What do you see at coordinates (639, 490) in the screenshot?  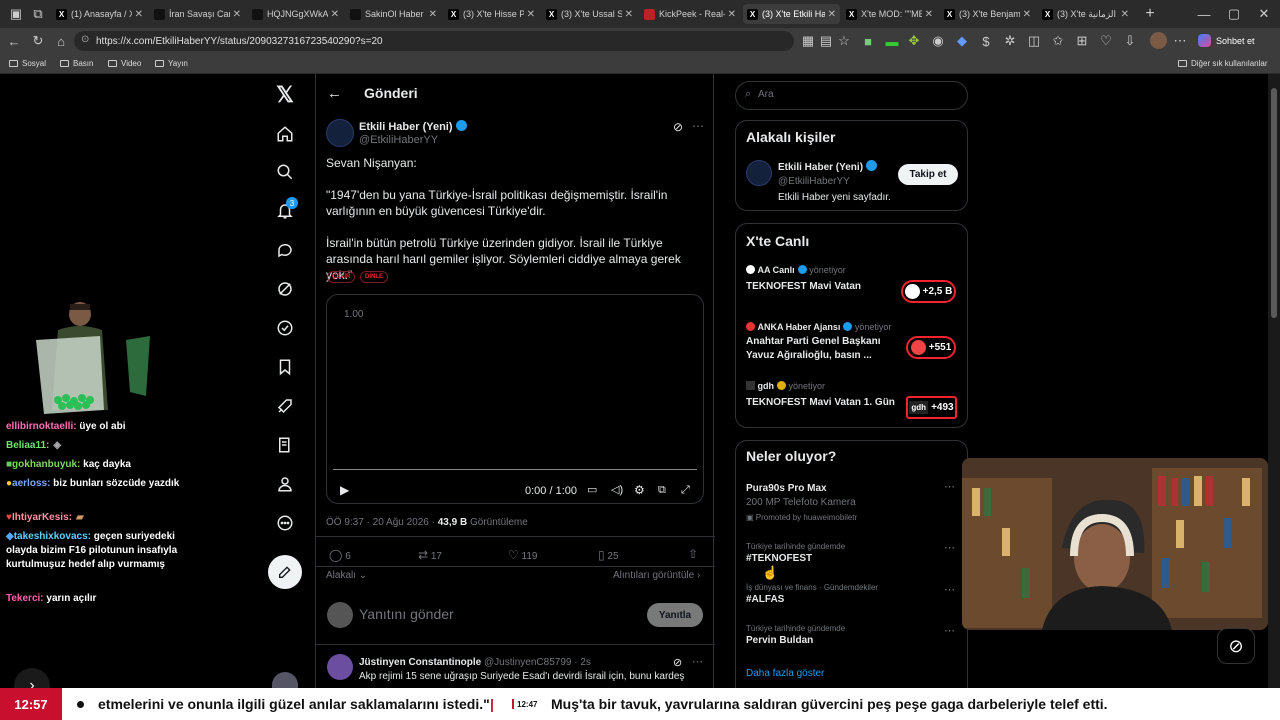 I see `settings-gear-icon: ⚙` at bounding box center [639, 490].